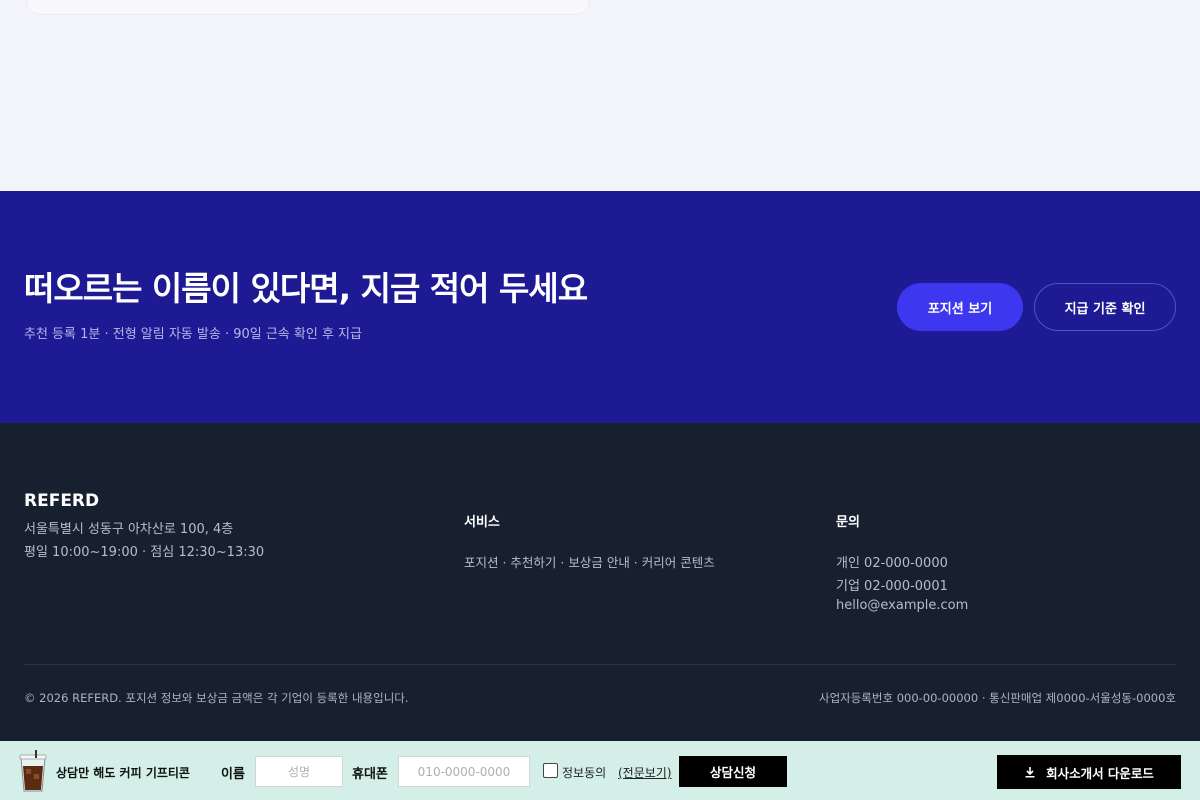  I want to click on inquiry-email-link: hello@example.com, so click(902, 605).